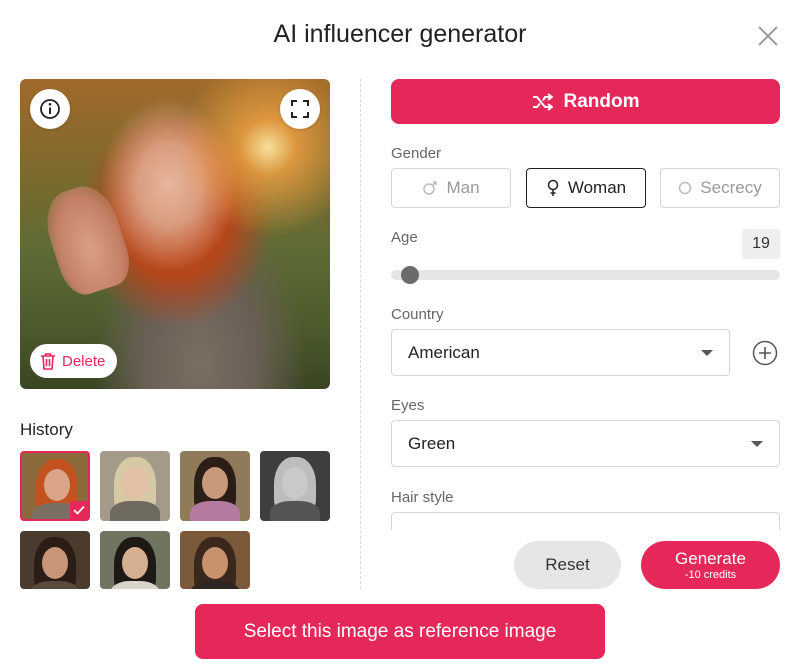 The height and width of the screenshot is (668, 800). I want to click on info-button, so click(50, 109).